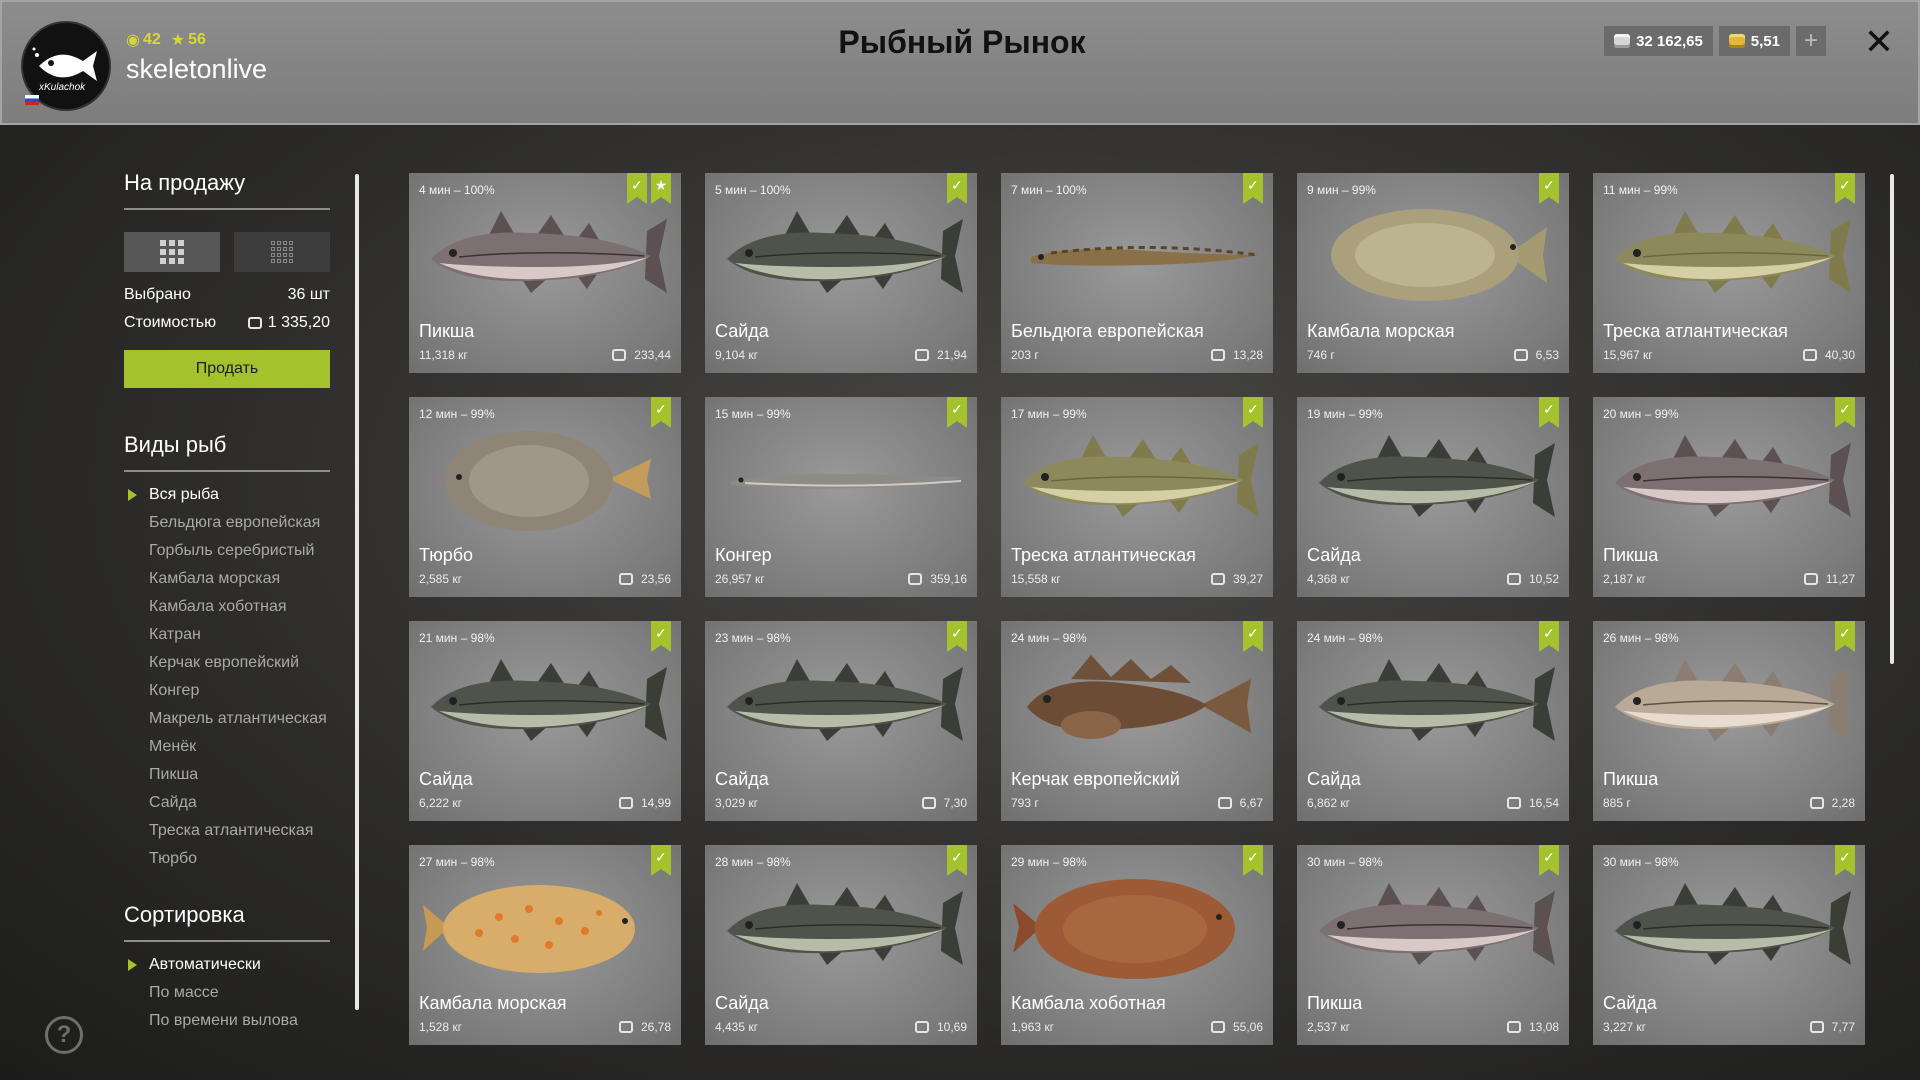 This screenshot has width=1920, height=1080. I want to click on species-filter-item: Керчак европейский, so click(227, 663).